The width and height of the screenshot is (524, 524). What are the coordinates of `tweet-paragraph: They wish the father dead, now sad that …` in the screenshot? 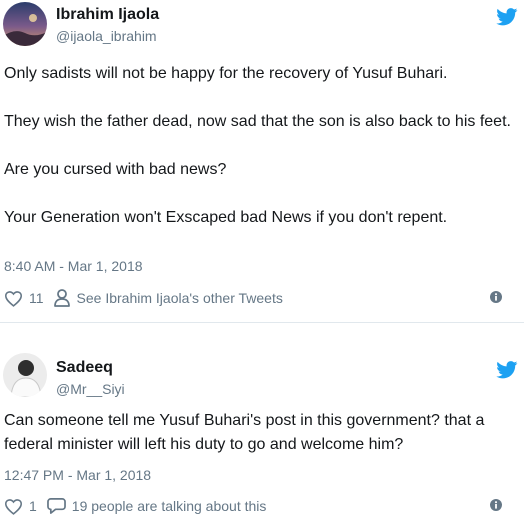 It's located at (257, 121).